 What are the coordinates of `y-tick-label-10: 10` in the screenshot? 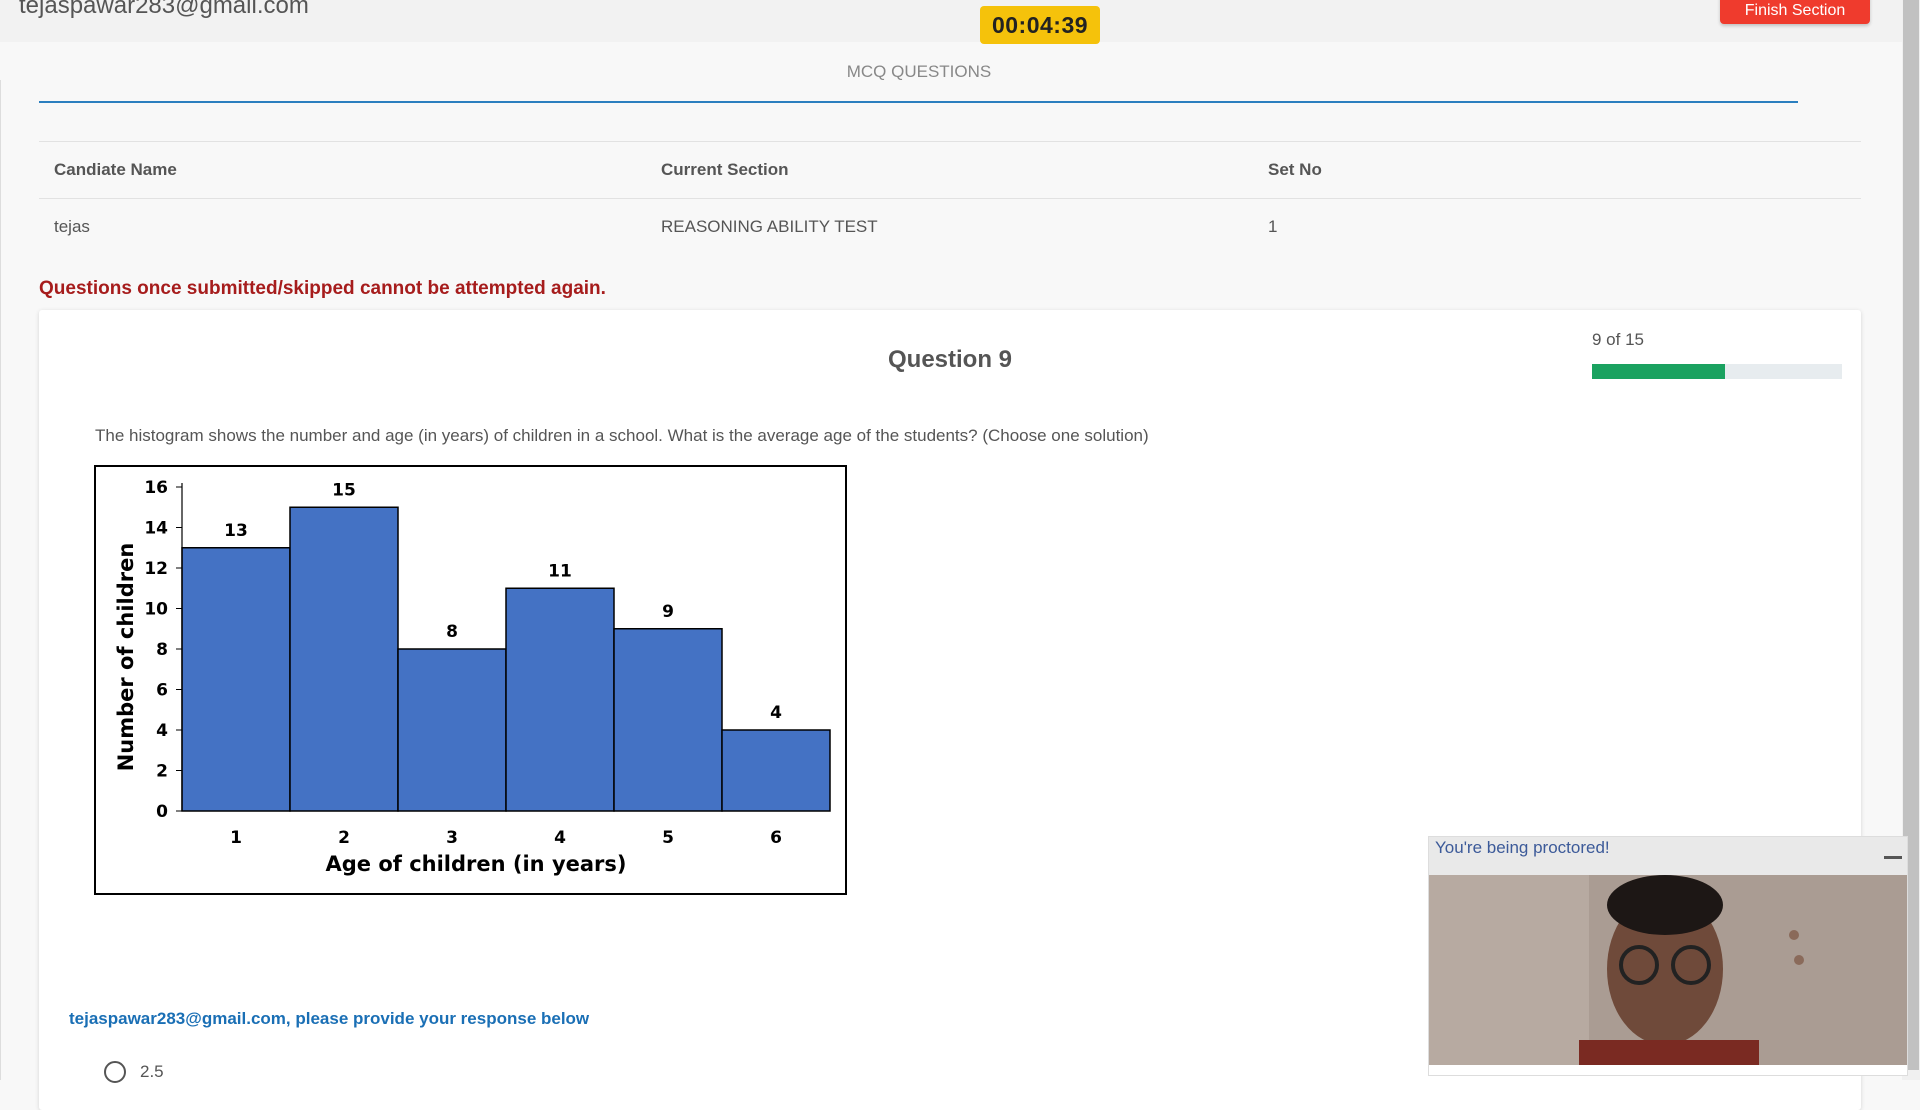 It's located at (156, 610).